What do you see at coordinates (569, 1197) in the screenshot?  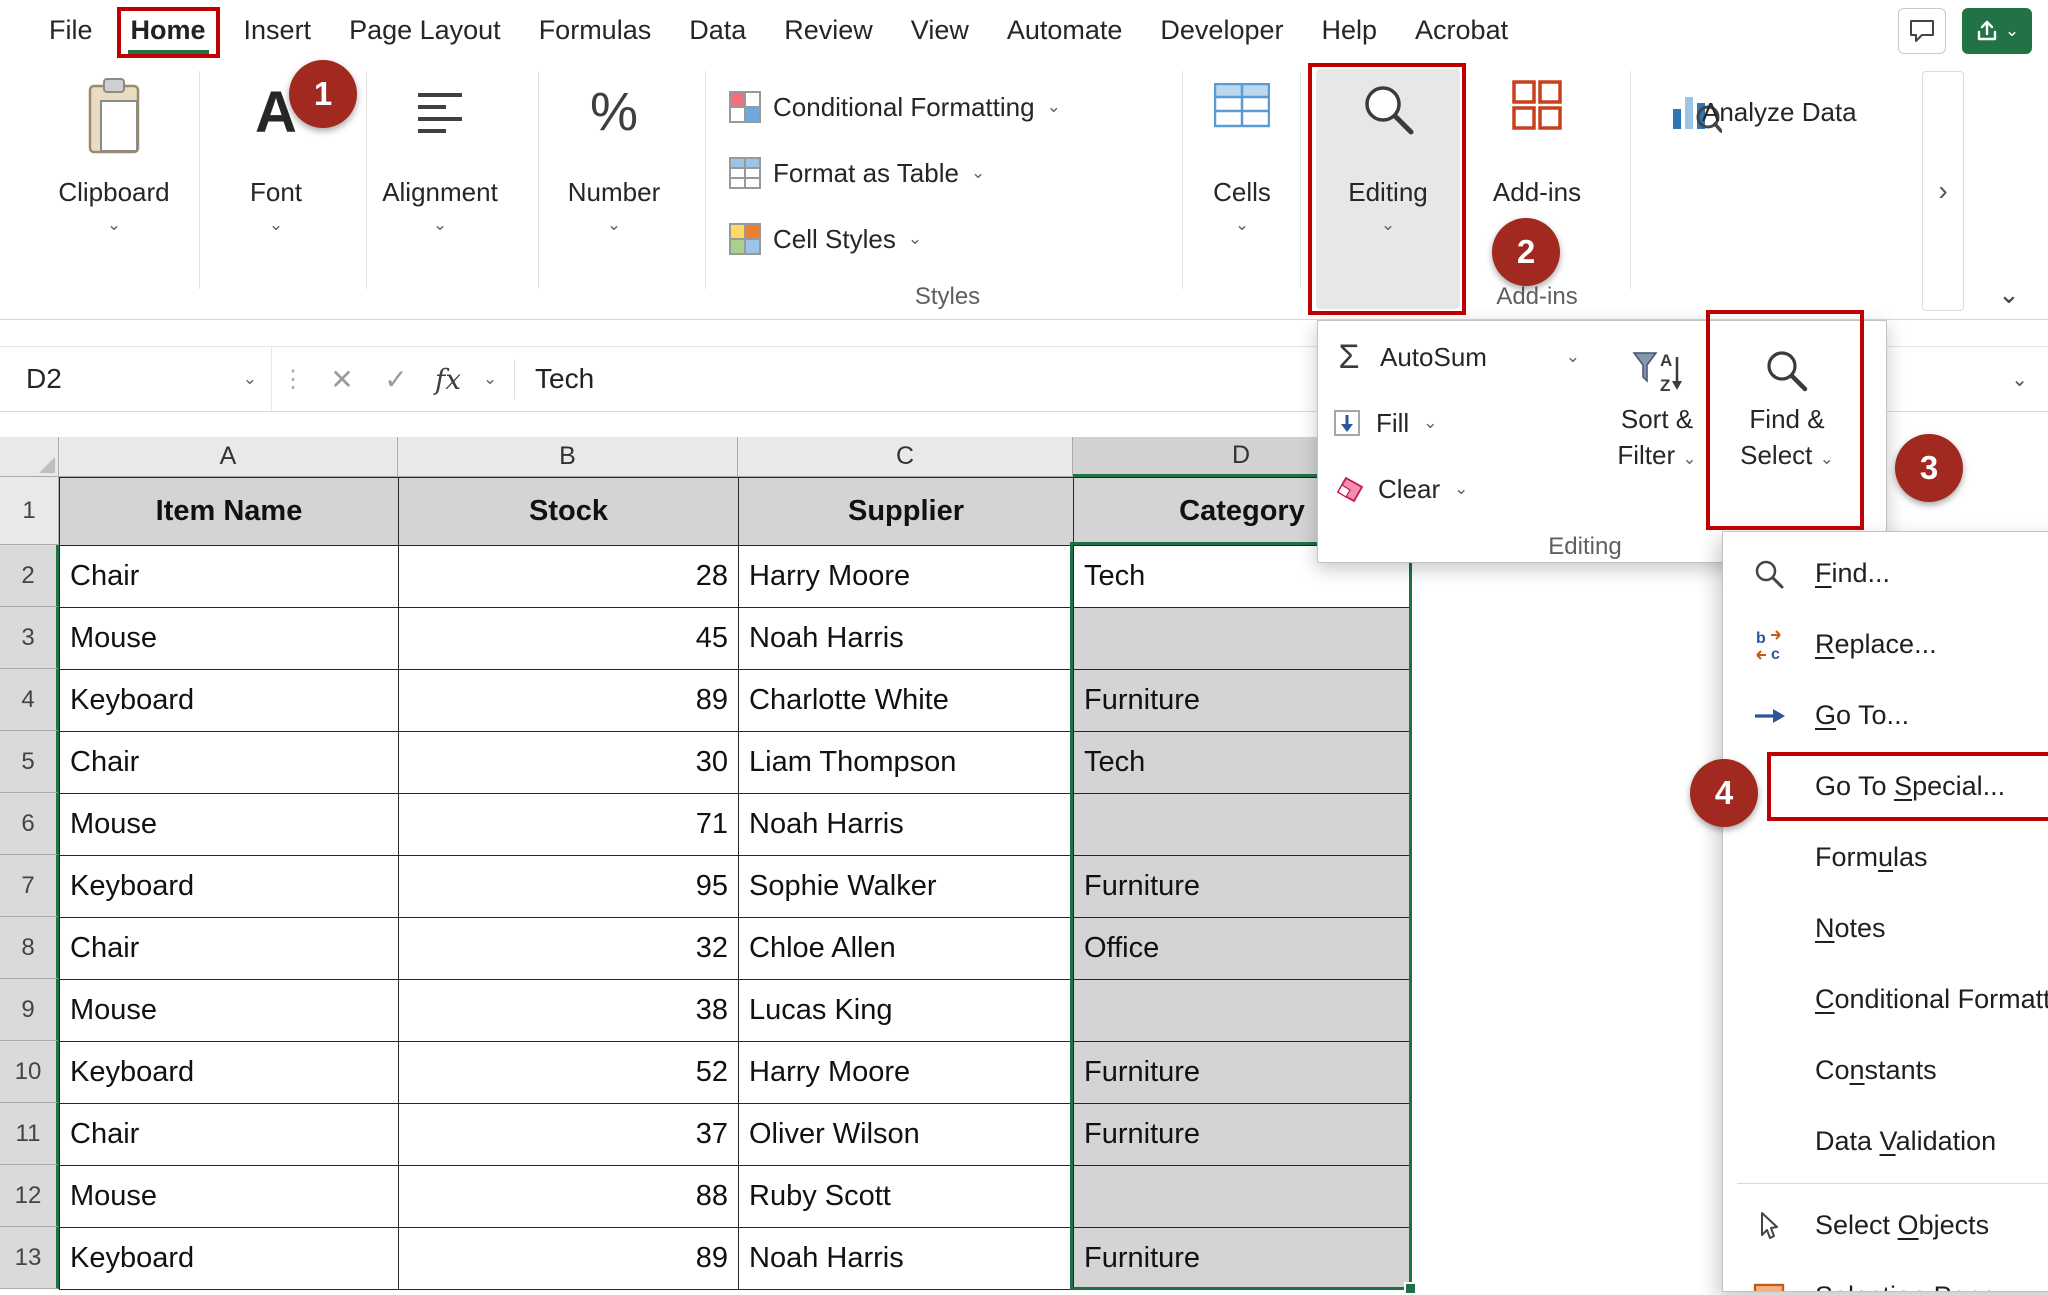 I see `table-cell: 88` at bounding box center [569, 1197].